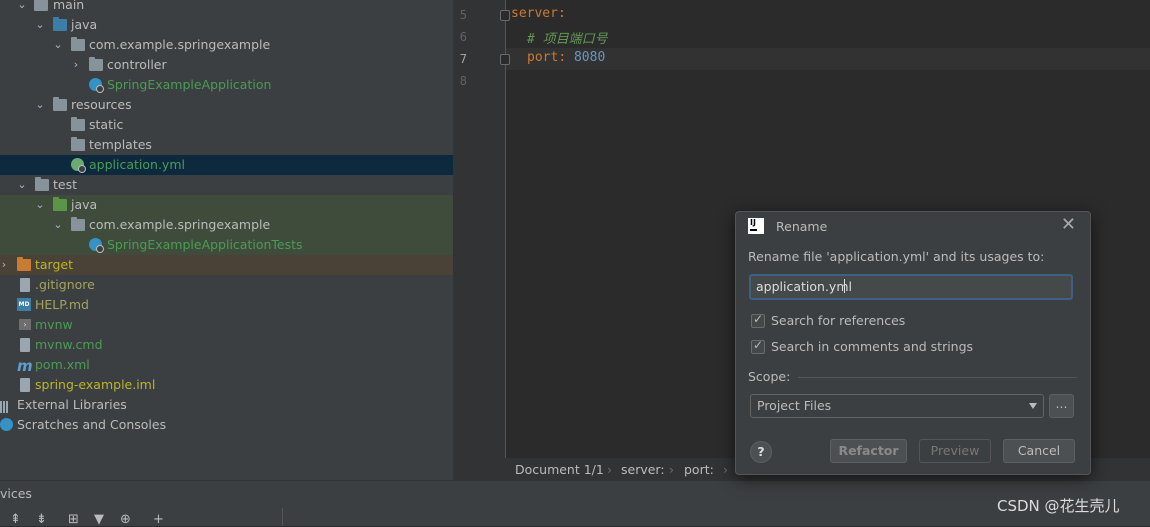 This screenshot has width=1150, height=527. What do you see at coordinates (802, 226) in the screenshot?
I see `dialog-title: Rename` at bounding box center [802, 226].